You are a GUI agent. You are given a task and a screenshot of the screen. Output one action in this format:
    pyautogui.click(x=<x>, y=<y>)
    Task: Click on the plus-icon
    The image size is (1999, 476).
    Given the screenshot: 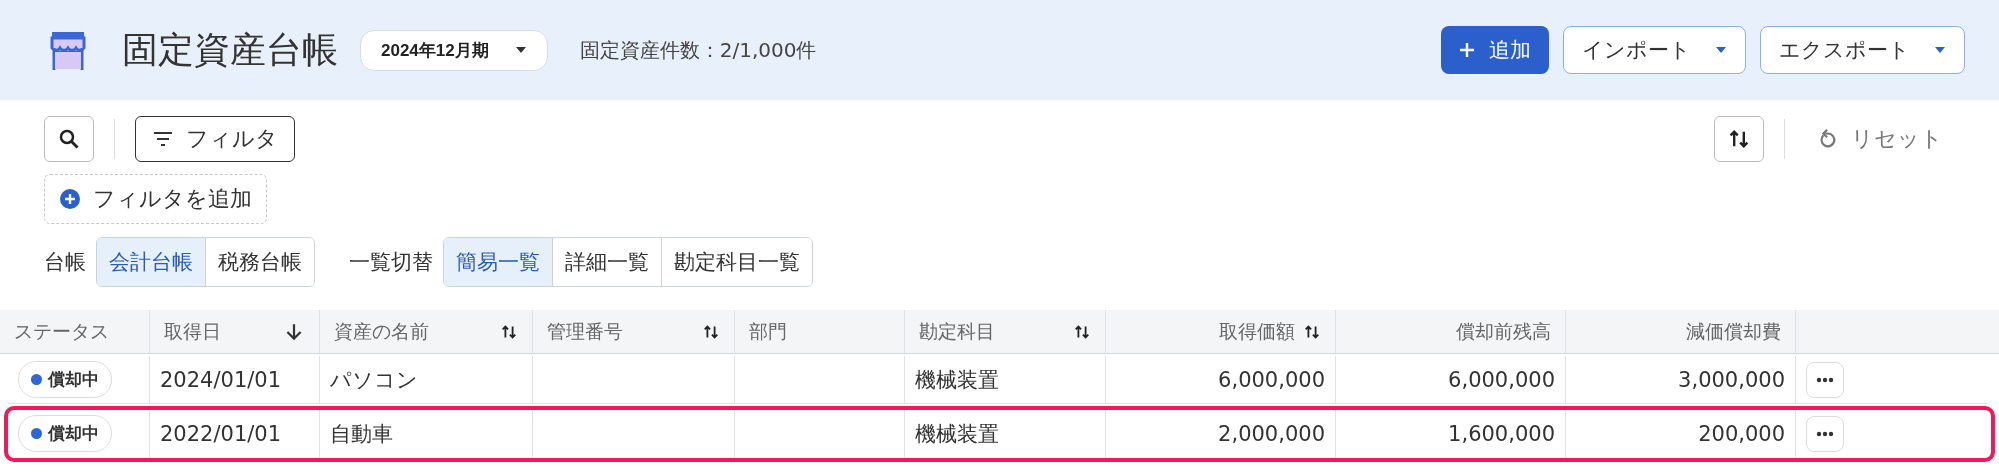 What is the action you would take?
    pyautogui.click(x=1467, y=50)
    